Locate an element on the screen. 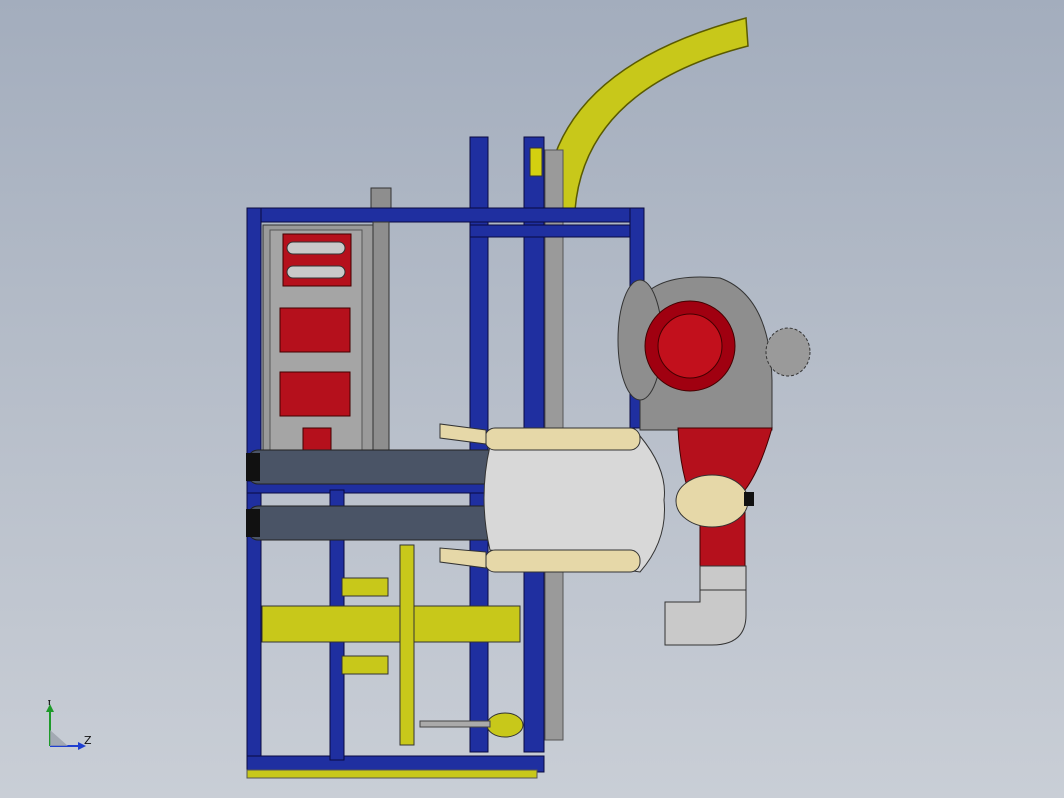 This screenshot has width=1064, height=798. blower-gear is located at coordinates (788, 352).